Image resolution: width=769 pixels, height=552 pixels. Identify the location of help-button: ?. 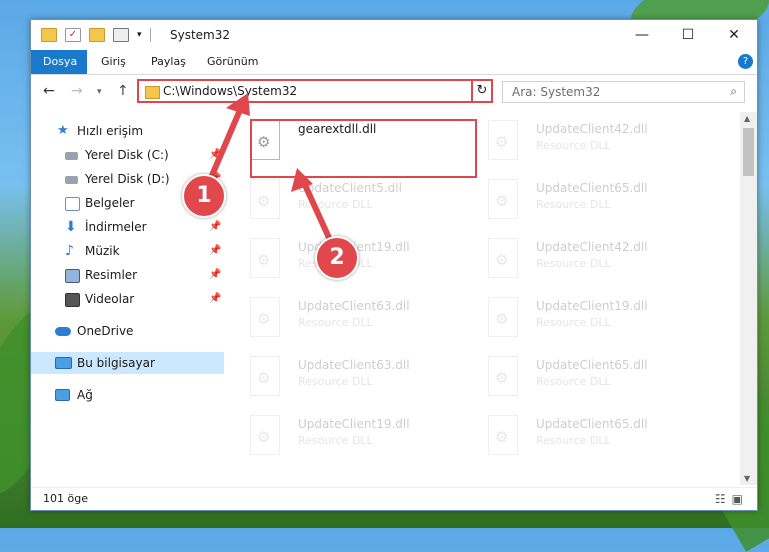
(745, 61).